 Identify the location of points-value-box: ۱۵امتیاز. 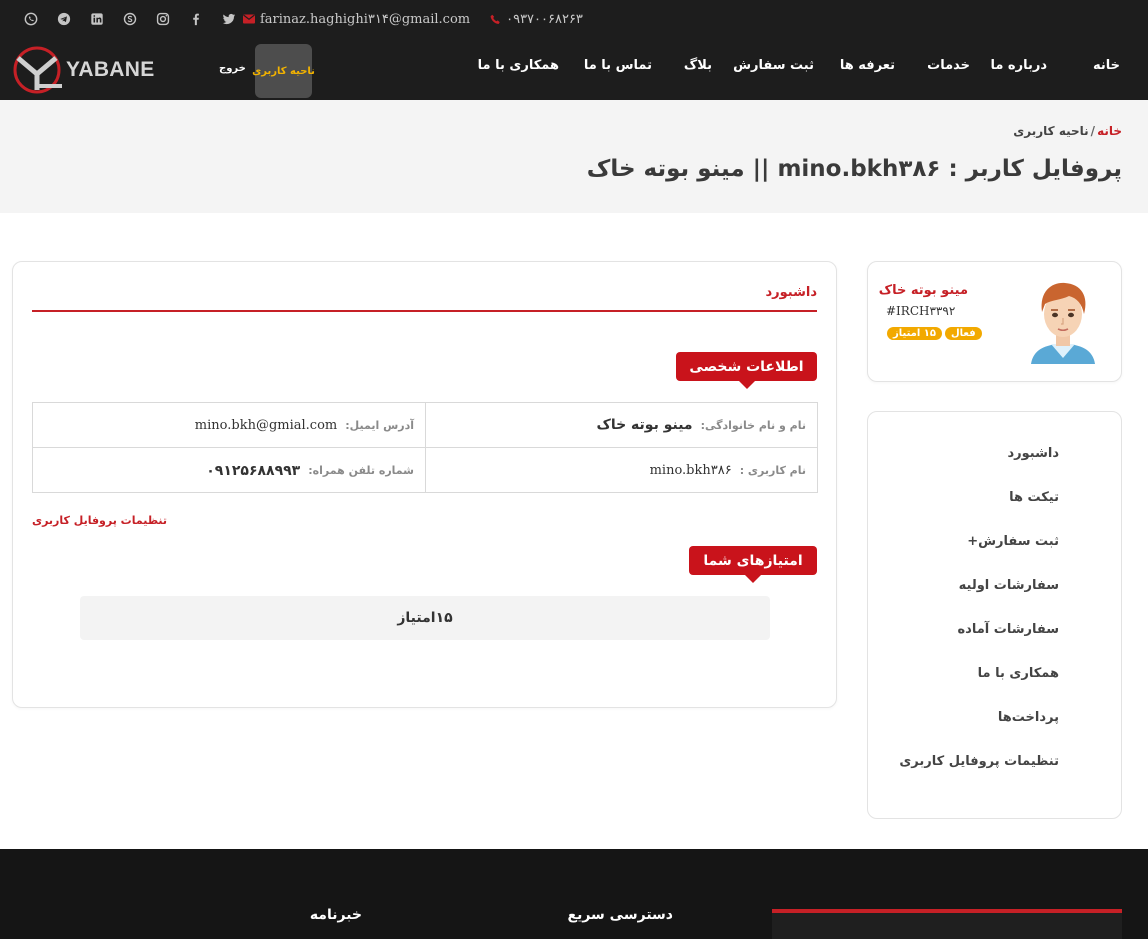
(425, 618).